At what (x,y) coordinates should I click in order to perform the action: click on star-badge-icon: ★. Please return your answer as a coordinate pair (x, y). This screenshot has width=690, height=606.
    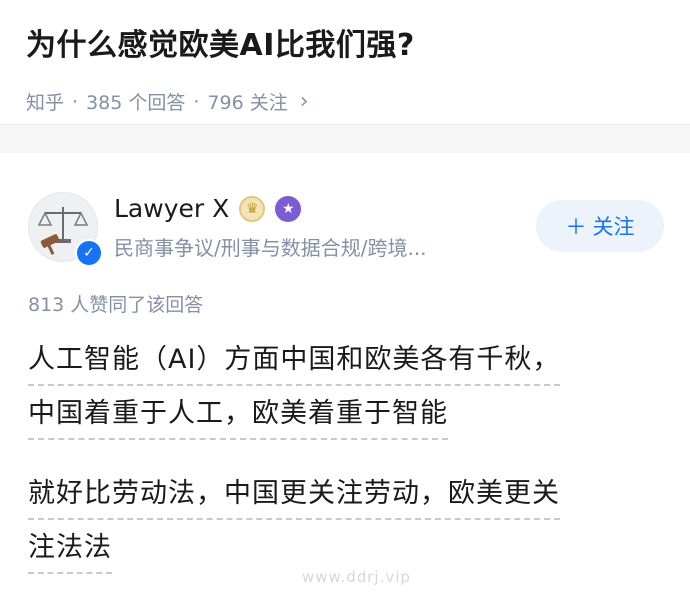
    Looking at the image, I should click on (288, 208).